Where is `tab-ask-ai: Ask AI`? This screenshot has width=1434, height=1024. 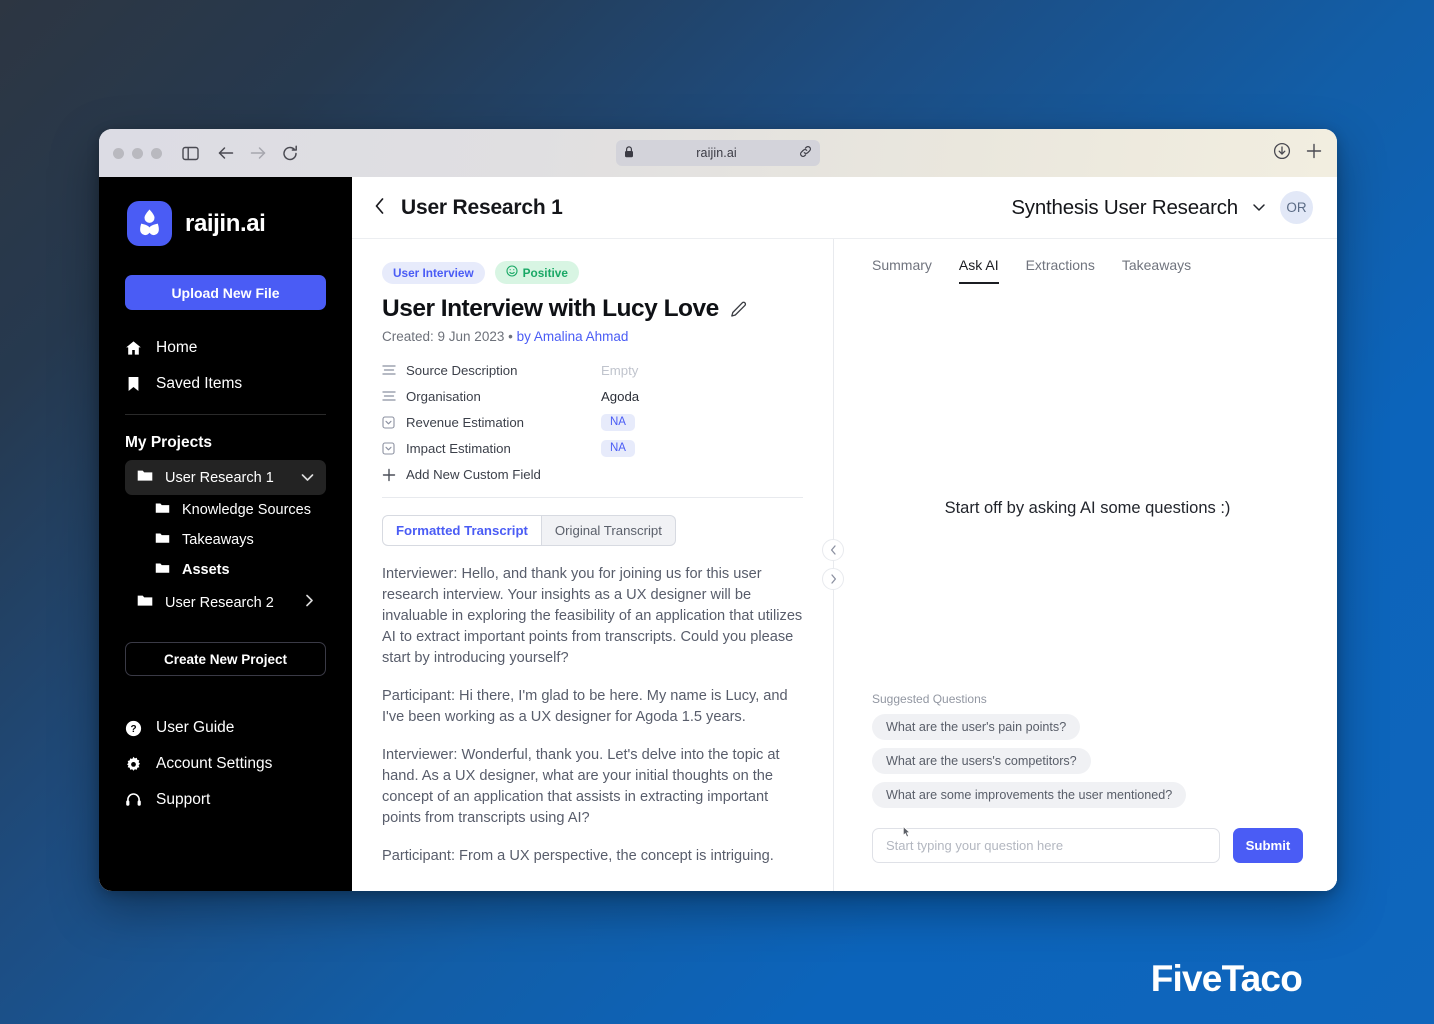
tab-ask-ai: Ask AI is located at coordinates (978, 270).